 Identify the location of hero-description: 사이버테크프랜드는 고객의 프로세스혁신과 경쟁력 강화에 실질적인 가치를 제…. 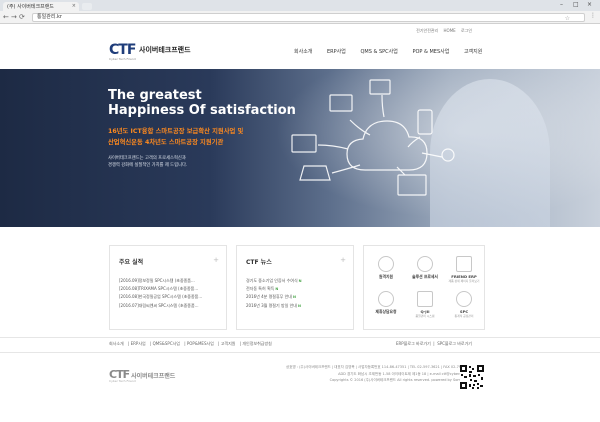
(148, 162).